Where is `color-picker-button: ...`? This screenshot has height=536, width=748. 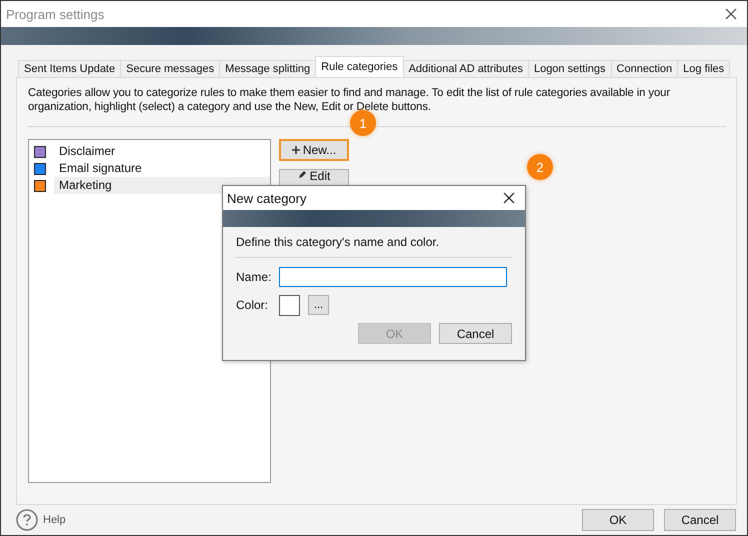
color-picker-button: ... is located at coordinates (318, 305).